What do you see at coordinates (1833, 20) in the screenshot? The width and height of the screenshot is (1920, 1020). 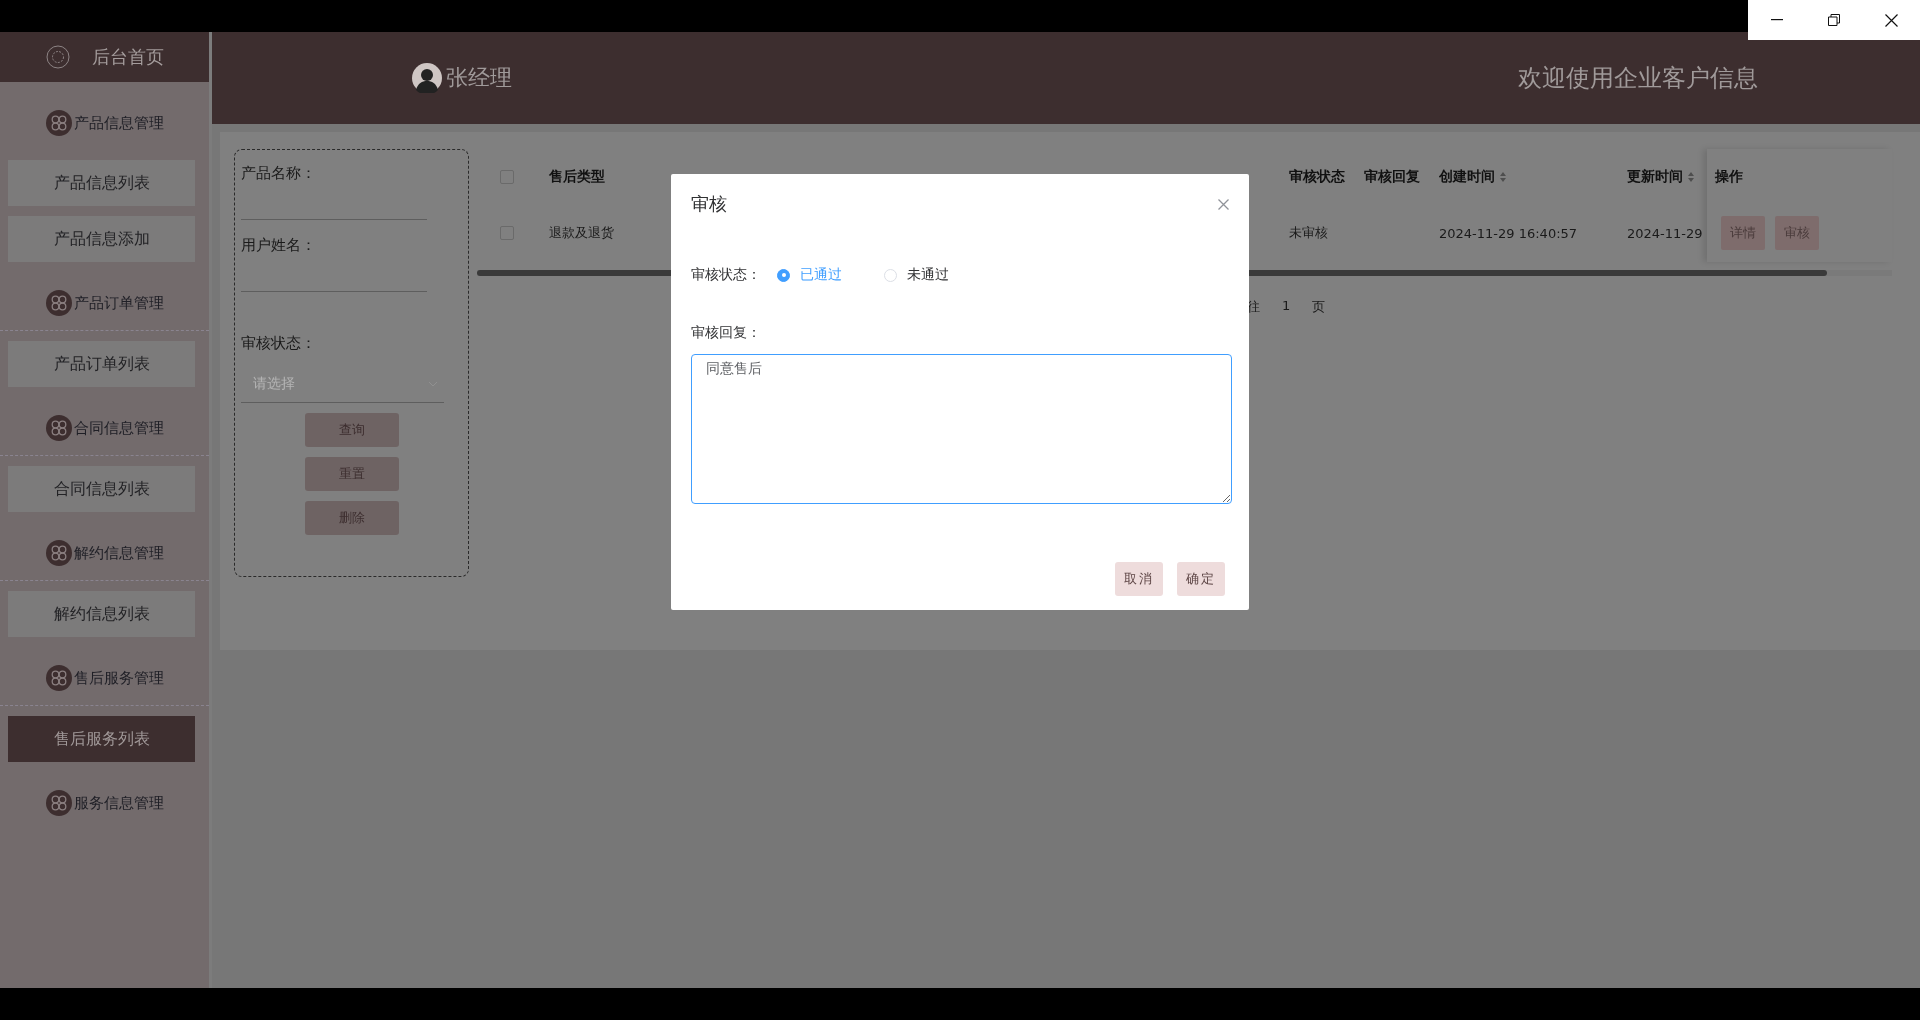 I see `restore-icon` at bounding box center [1833, 20].